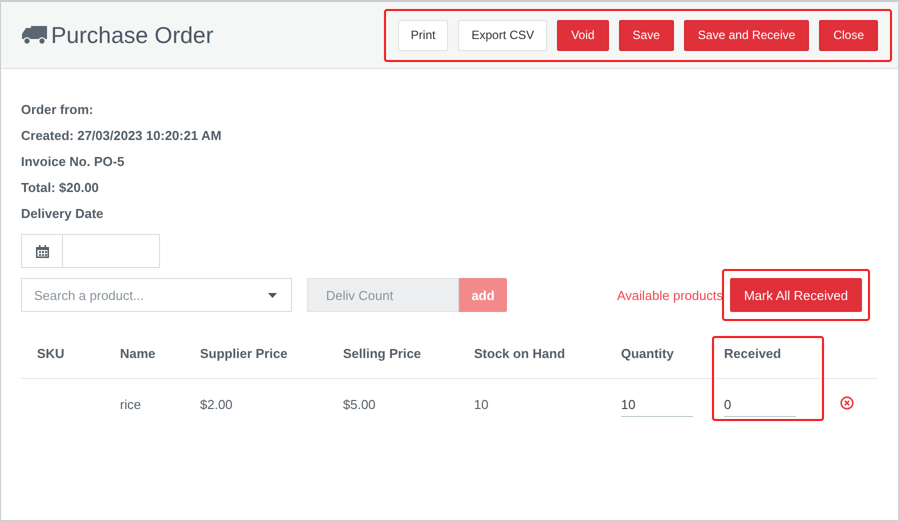  Describe the element at coordinates (57, 110) in the screenshot. I see `detail-text: Order from:` at that location.